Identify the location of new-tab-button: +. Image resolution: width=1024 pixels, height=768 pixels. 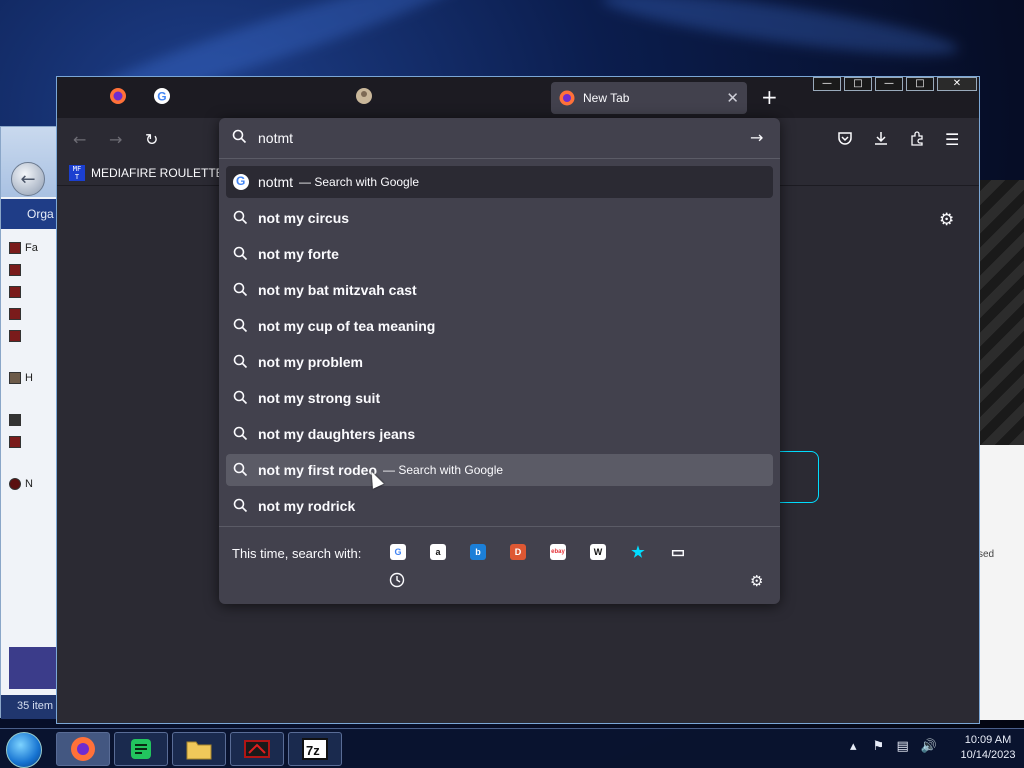
(769, 97).